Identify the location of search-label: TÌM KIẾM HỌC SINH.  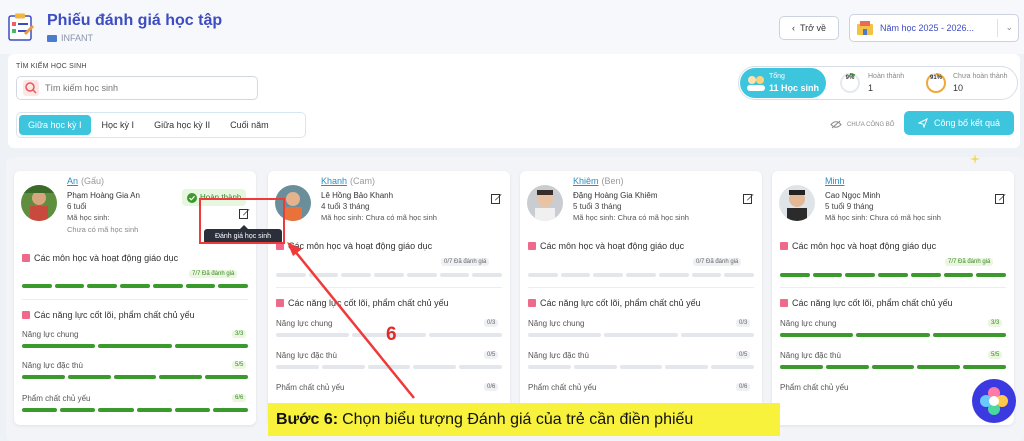
(51, 66).